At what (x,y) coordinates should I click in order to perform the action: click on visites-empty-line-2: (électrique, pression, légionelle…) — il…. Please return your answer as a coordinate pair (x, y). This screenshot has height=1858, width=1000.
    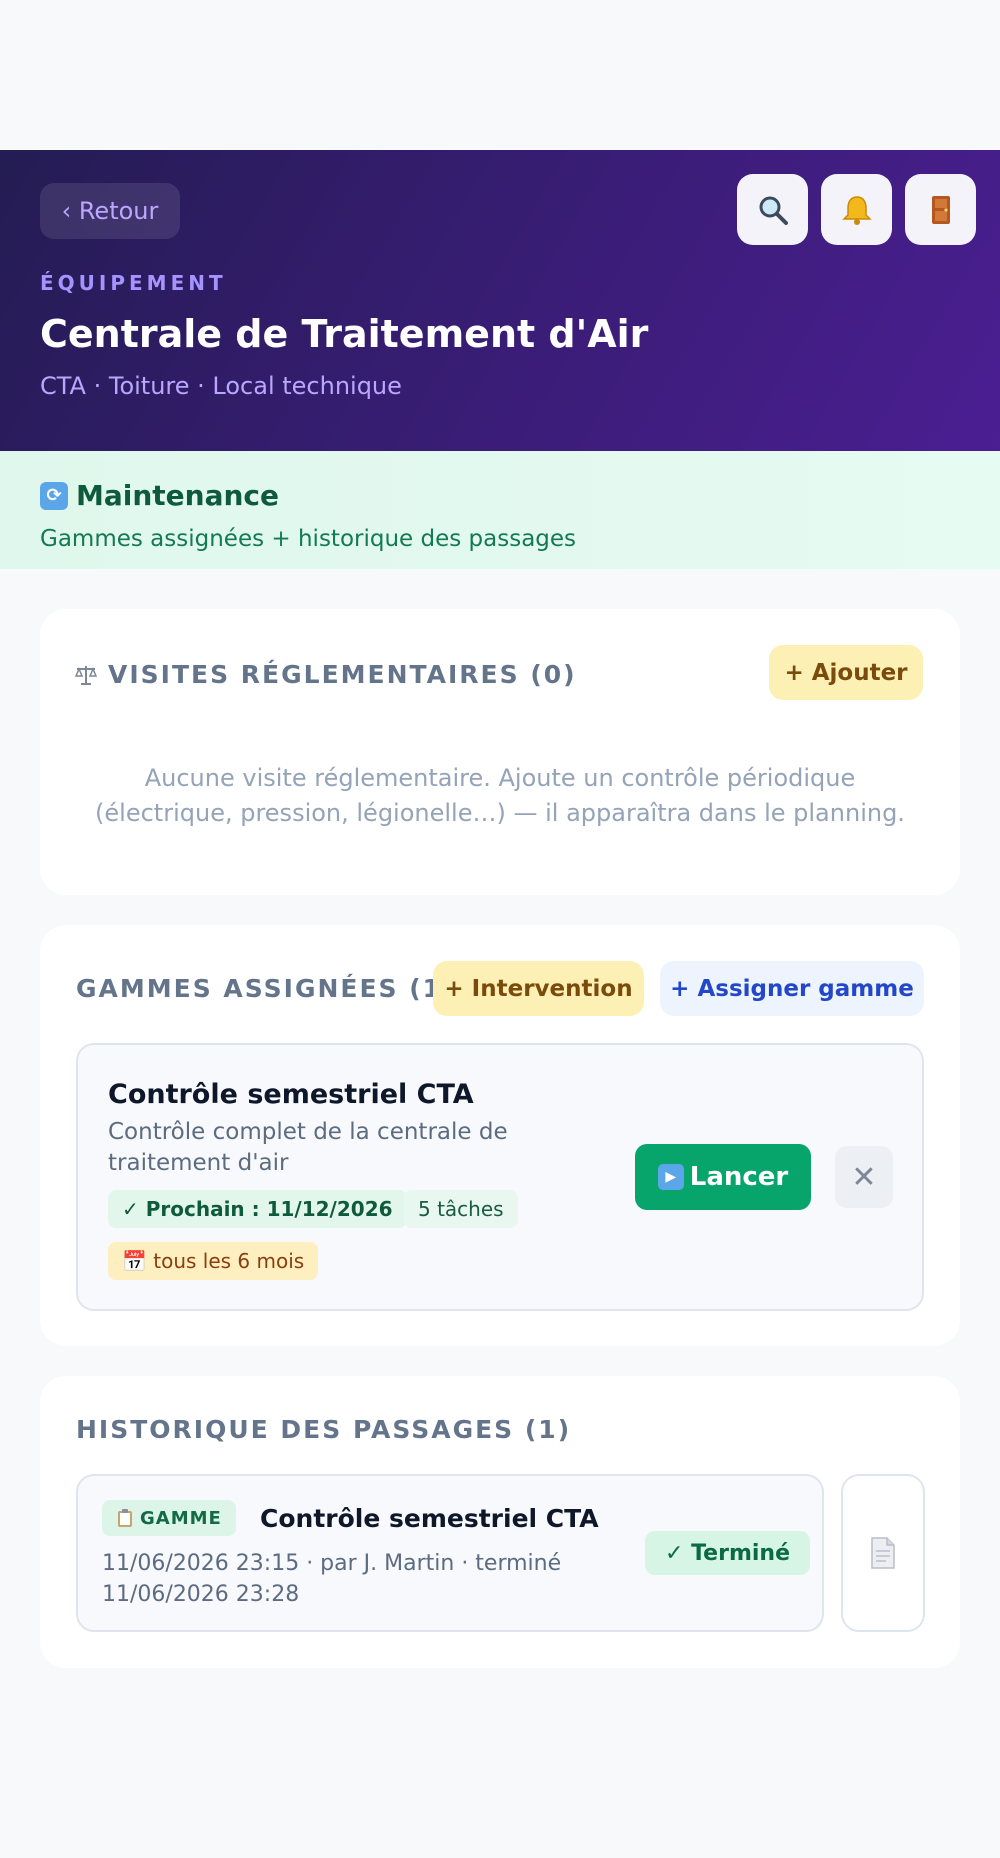
    Looking at the image, I should click on (500, 813).